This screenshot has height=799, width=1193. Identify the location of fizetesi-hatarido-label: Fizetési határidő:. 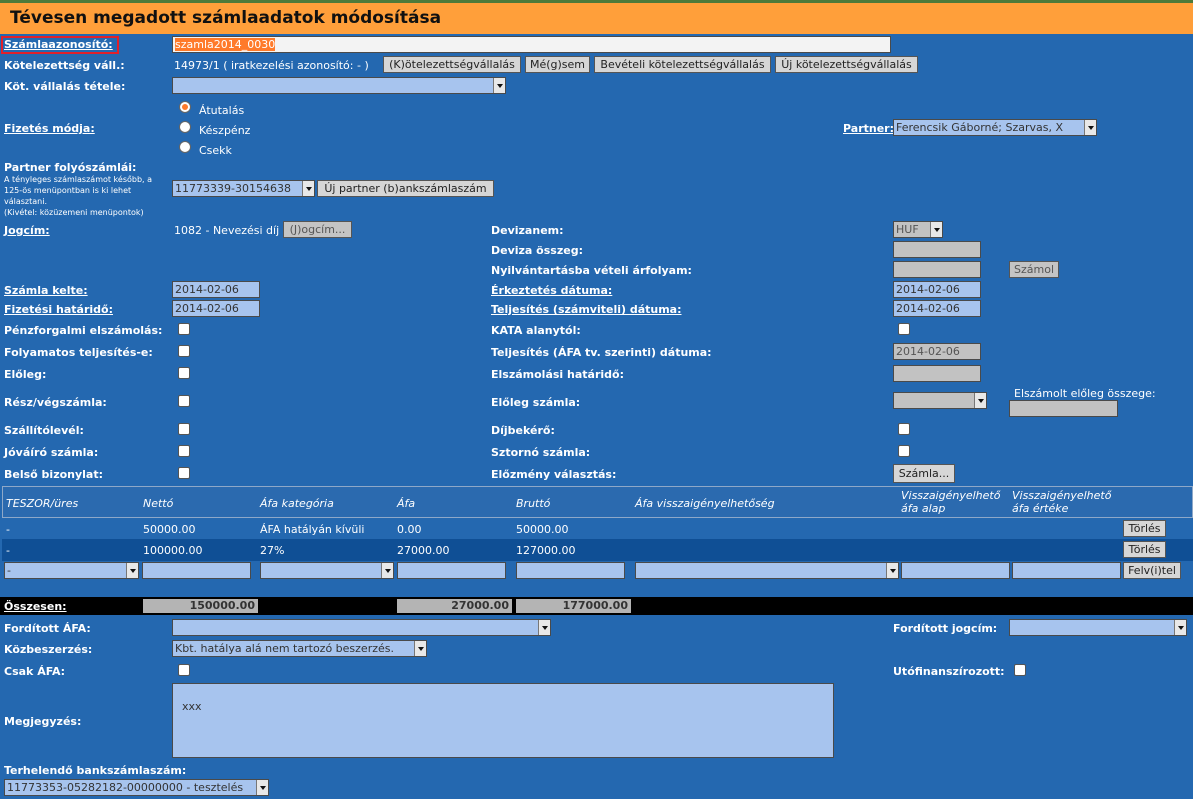
(58, 309).